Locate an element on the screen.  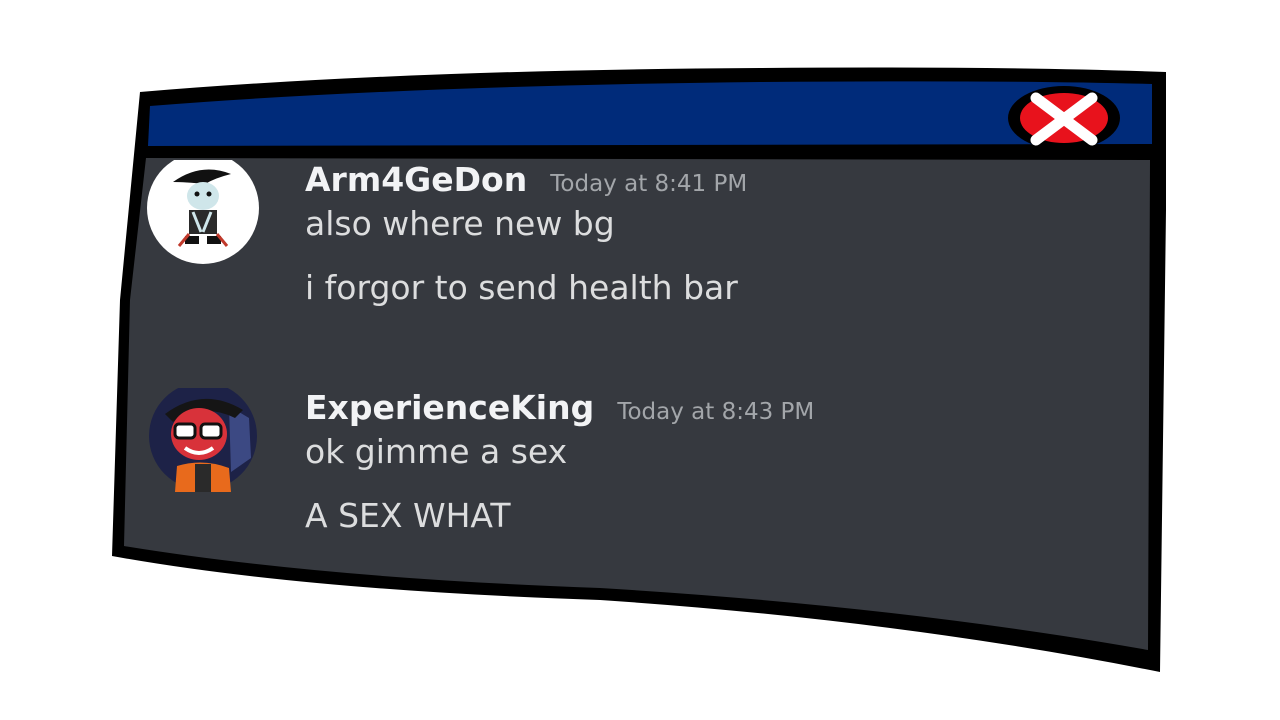
close-icon is located at coordinates (1064, 117).